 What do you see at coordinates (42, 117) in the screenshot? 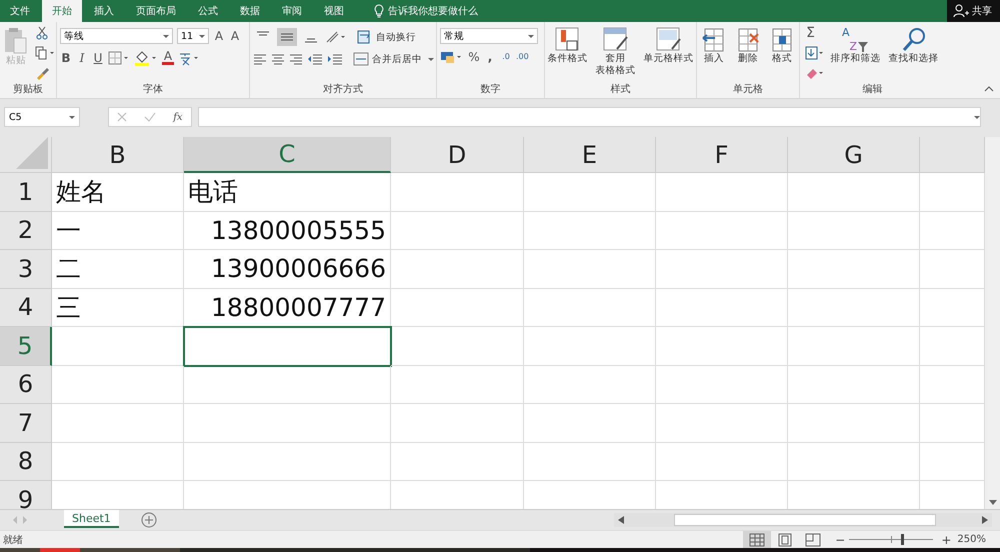
I see `name-box: C5` at bounding box center [42, 117].